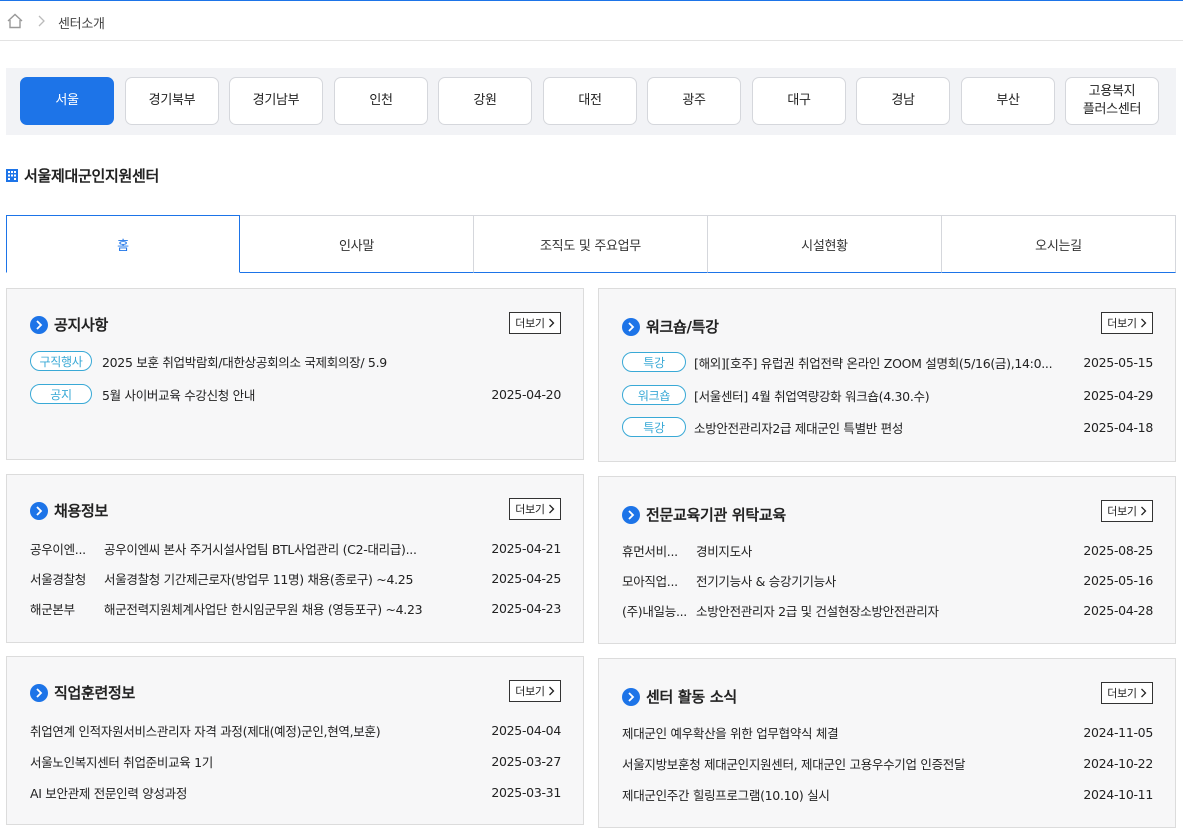  Describe the element at coordinates (58, 579) in the screenshot. I see `company-name: 서울경찰청` at that location.